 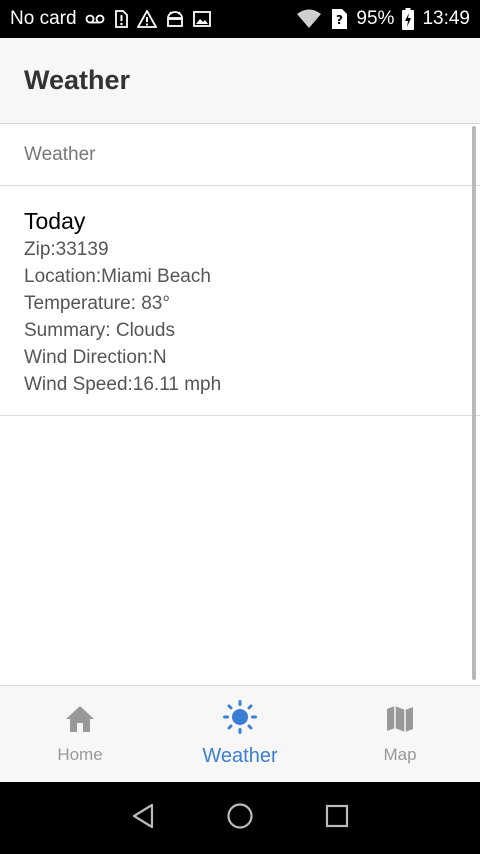 What do you see at coordinates (400, 721) in the screenshot?
I see `map-icon` at bounding box center [400, 721].